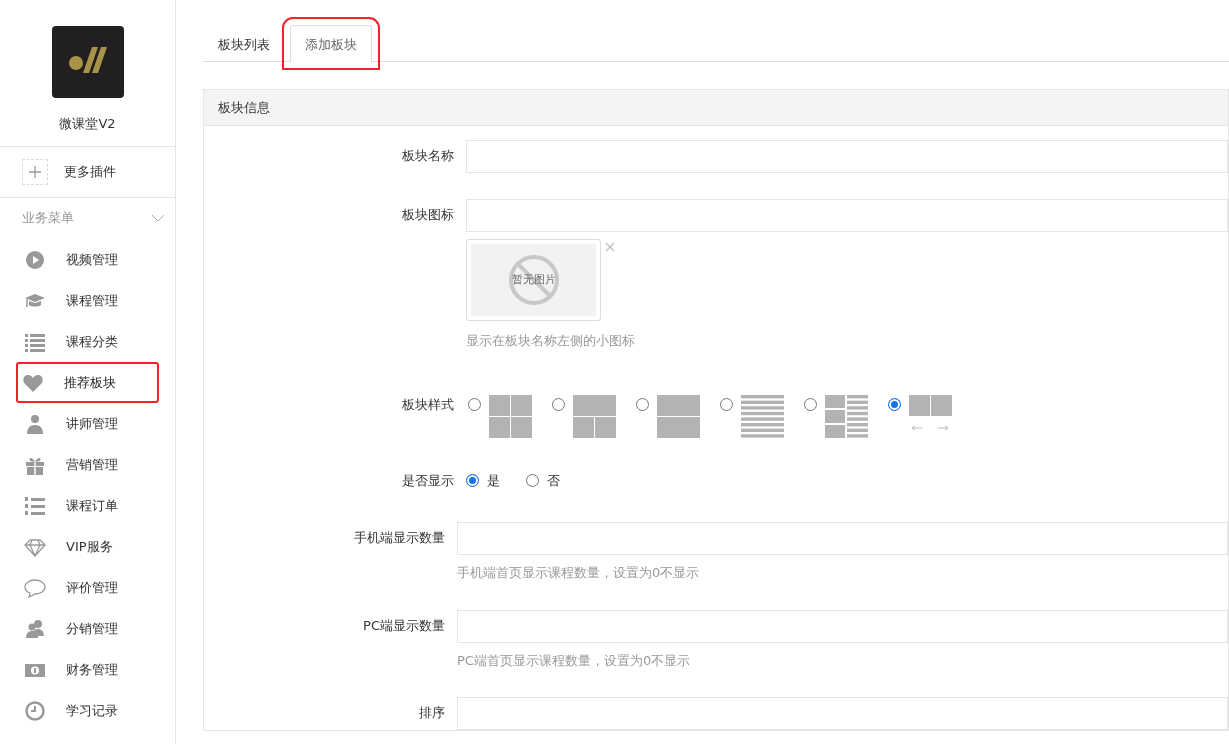 The width and height of the screenshot is (1229, 744). What do you see at coordinates (79, 669) in the screenshot?
I see `sidebar-item: 财务管理` at bounding box center [79, 669].